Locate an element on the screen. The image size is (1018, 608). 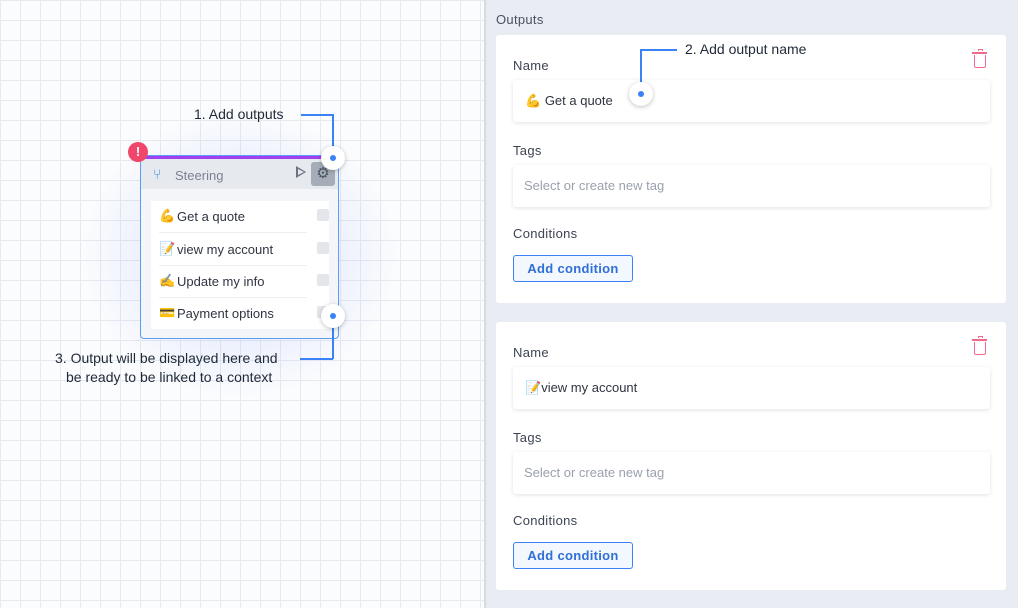
node-output-label: Get a quote is located at coordinates (211, 216).